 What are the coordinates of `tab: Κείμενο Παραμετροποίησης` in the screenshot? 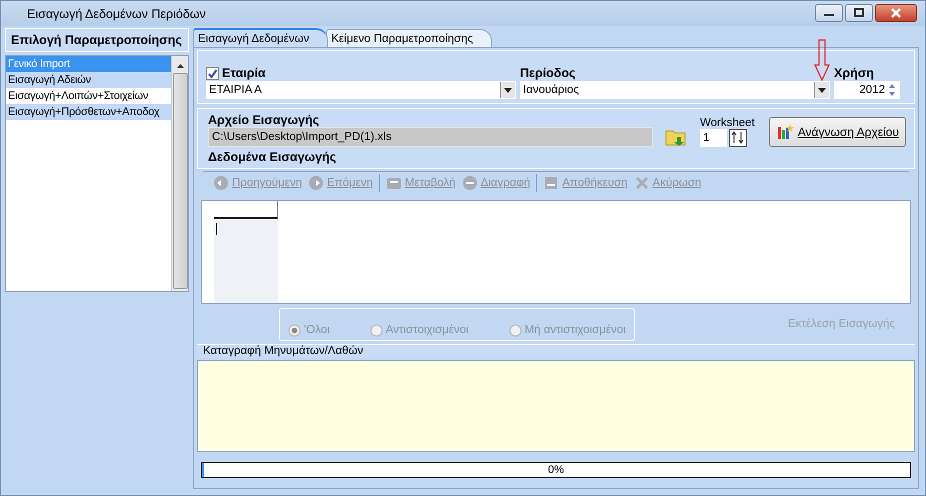 It's located at (409, 38).